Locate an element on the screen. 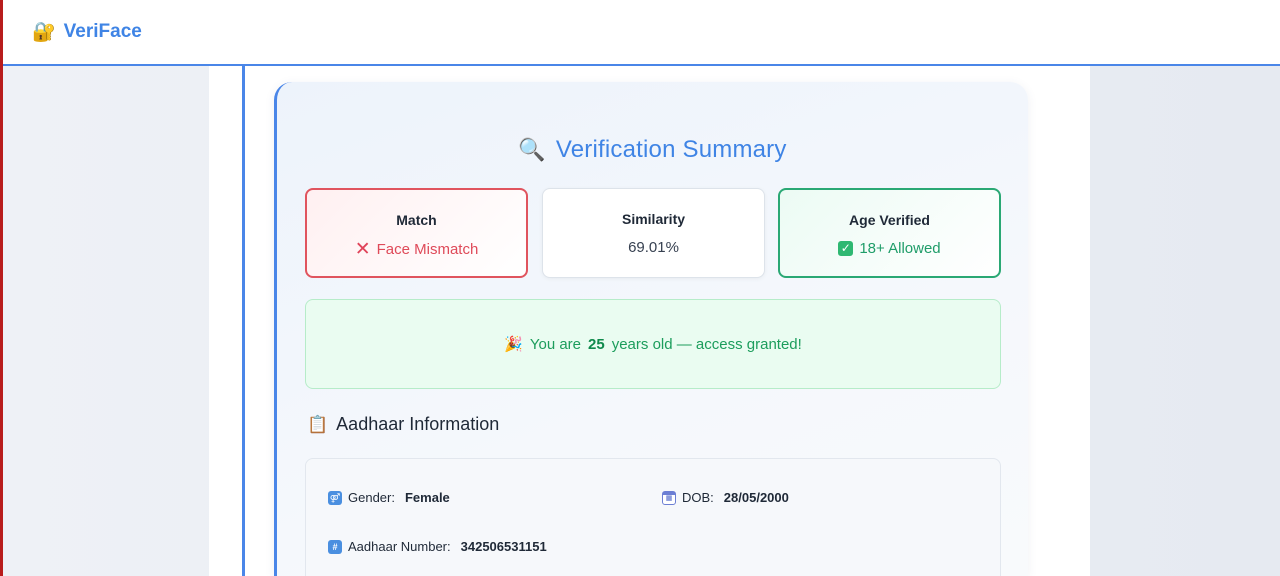 The width and height of the screenshot is (1280, 576). age-verified-value-text: 18+ Allowed is located at coordinates (900, 248).